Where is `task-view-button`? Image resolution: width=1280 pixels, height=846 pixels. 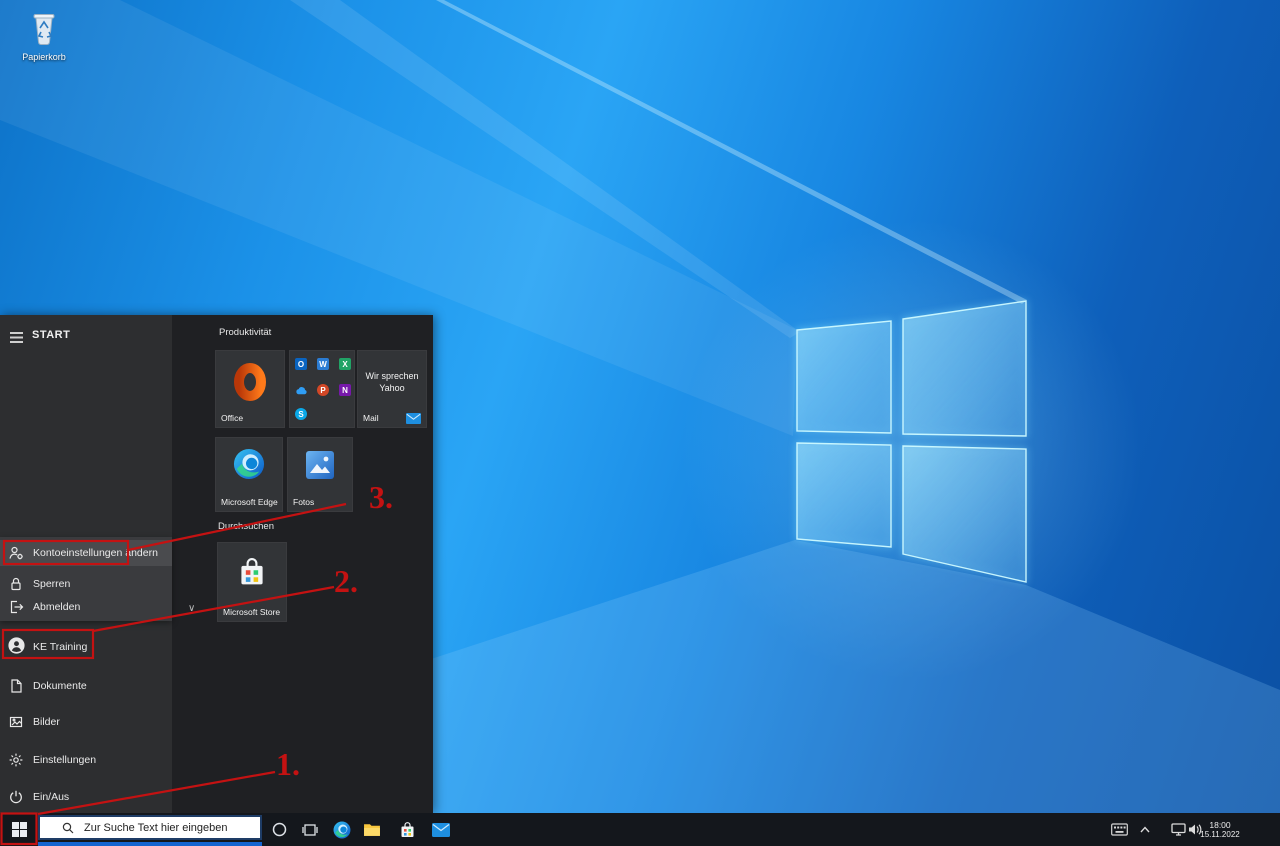 task-view-button is located at coordinates (310, 829).